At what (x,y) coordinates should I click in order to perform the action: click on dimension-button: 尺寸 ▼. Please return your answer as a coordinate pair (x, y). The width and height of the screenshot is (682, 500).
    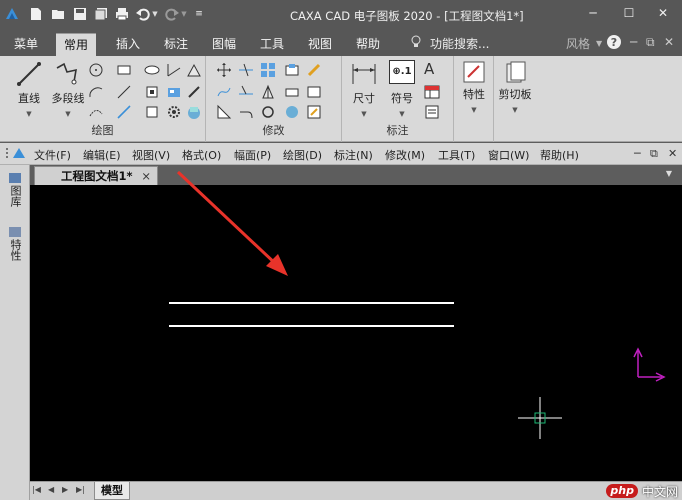
    Looking at the image, I should click on (364, 89).